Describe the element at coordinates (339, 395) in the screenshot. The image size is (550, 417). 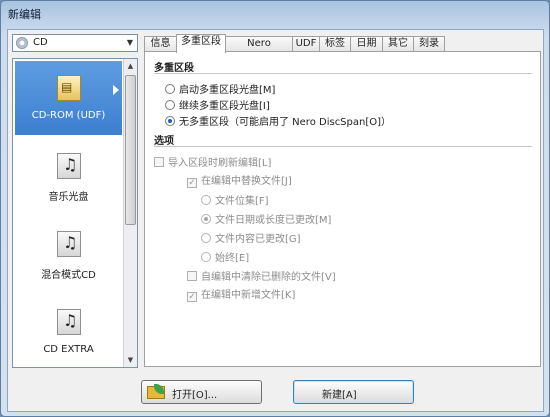
I see `new-button-label: 新建[A]` at that location.